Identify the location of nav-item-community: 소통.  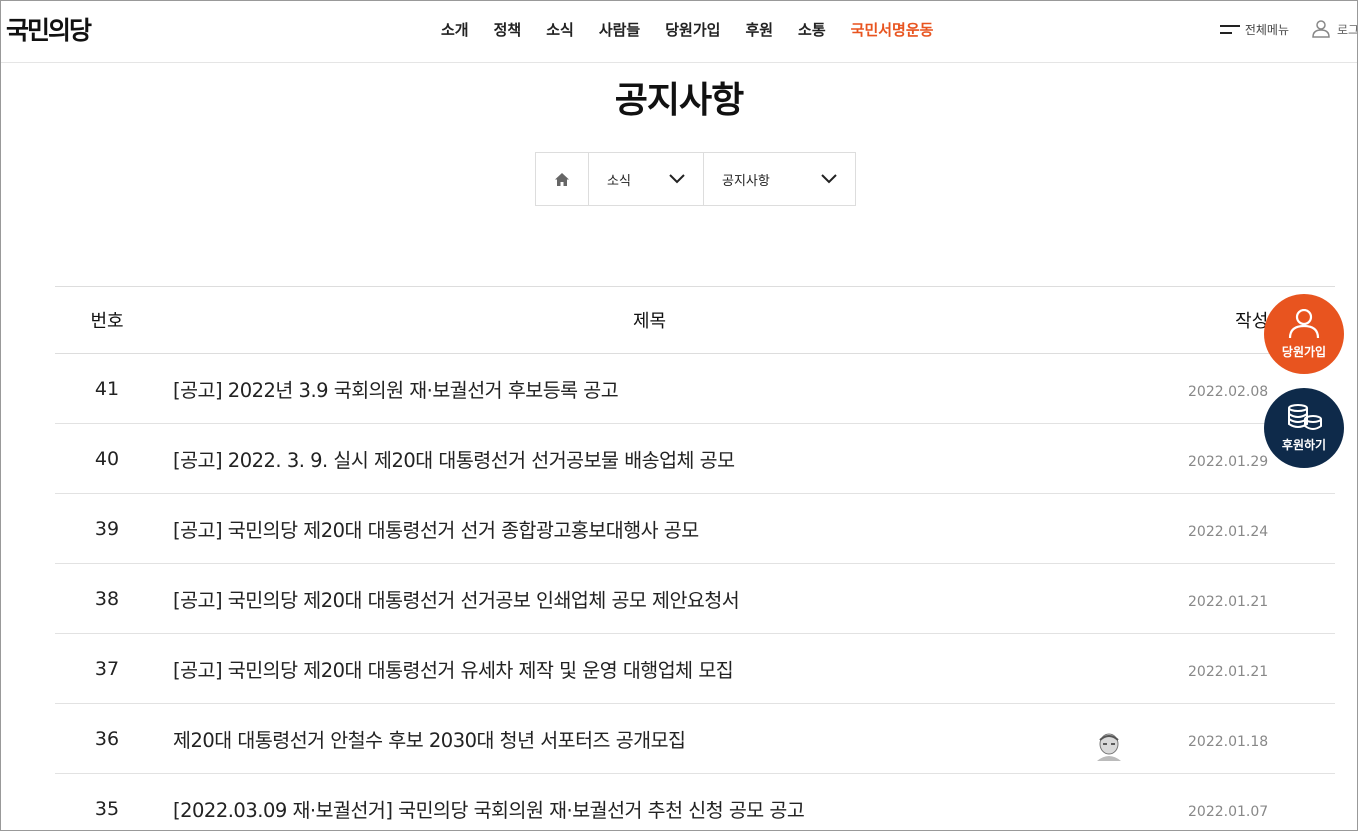
(812, 29).